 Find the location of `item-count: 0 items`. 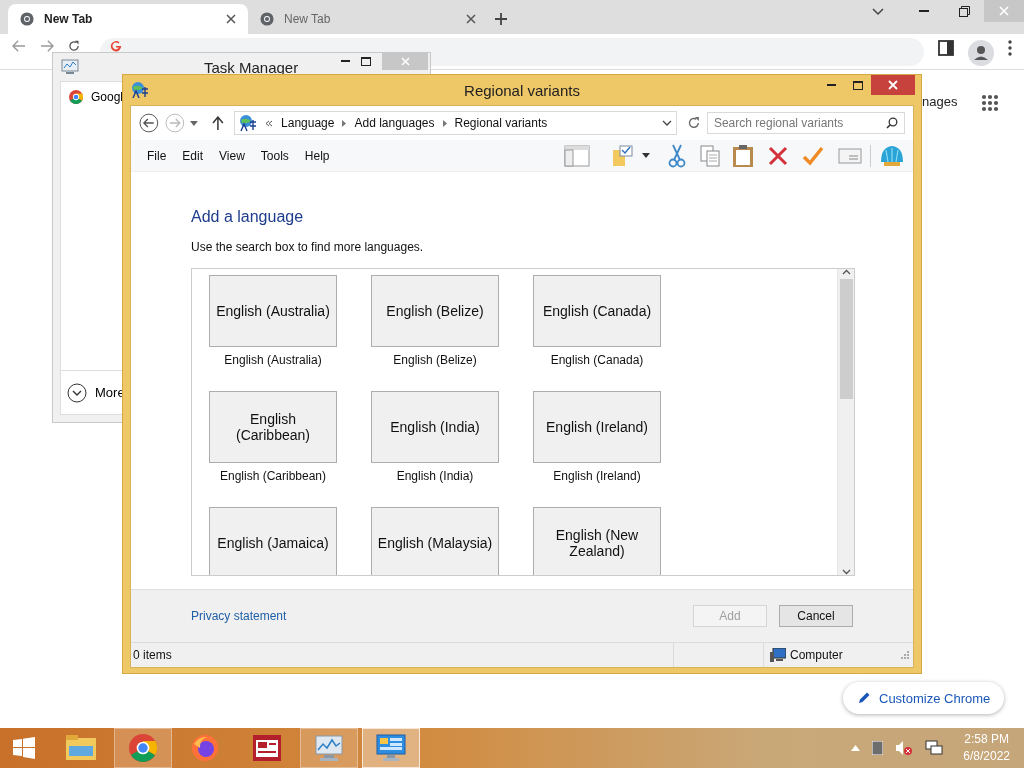

item-count: 0 items is located at coordinates (152, 655).